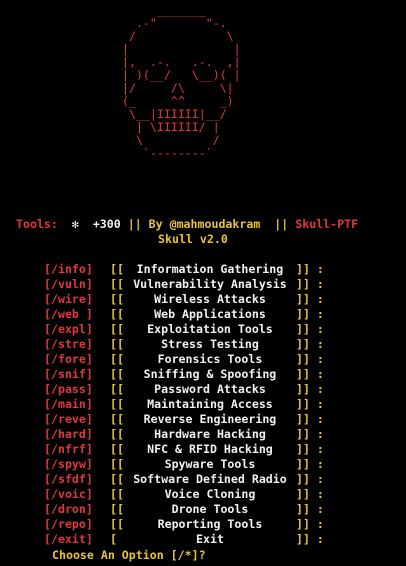 The height and width of the screenshot is (566, 406). What do you see at coordinates (210, 434) in the screenshot?
I see `menu-item-label: Hardware Hacking` at bounding box center [210, 434].